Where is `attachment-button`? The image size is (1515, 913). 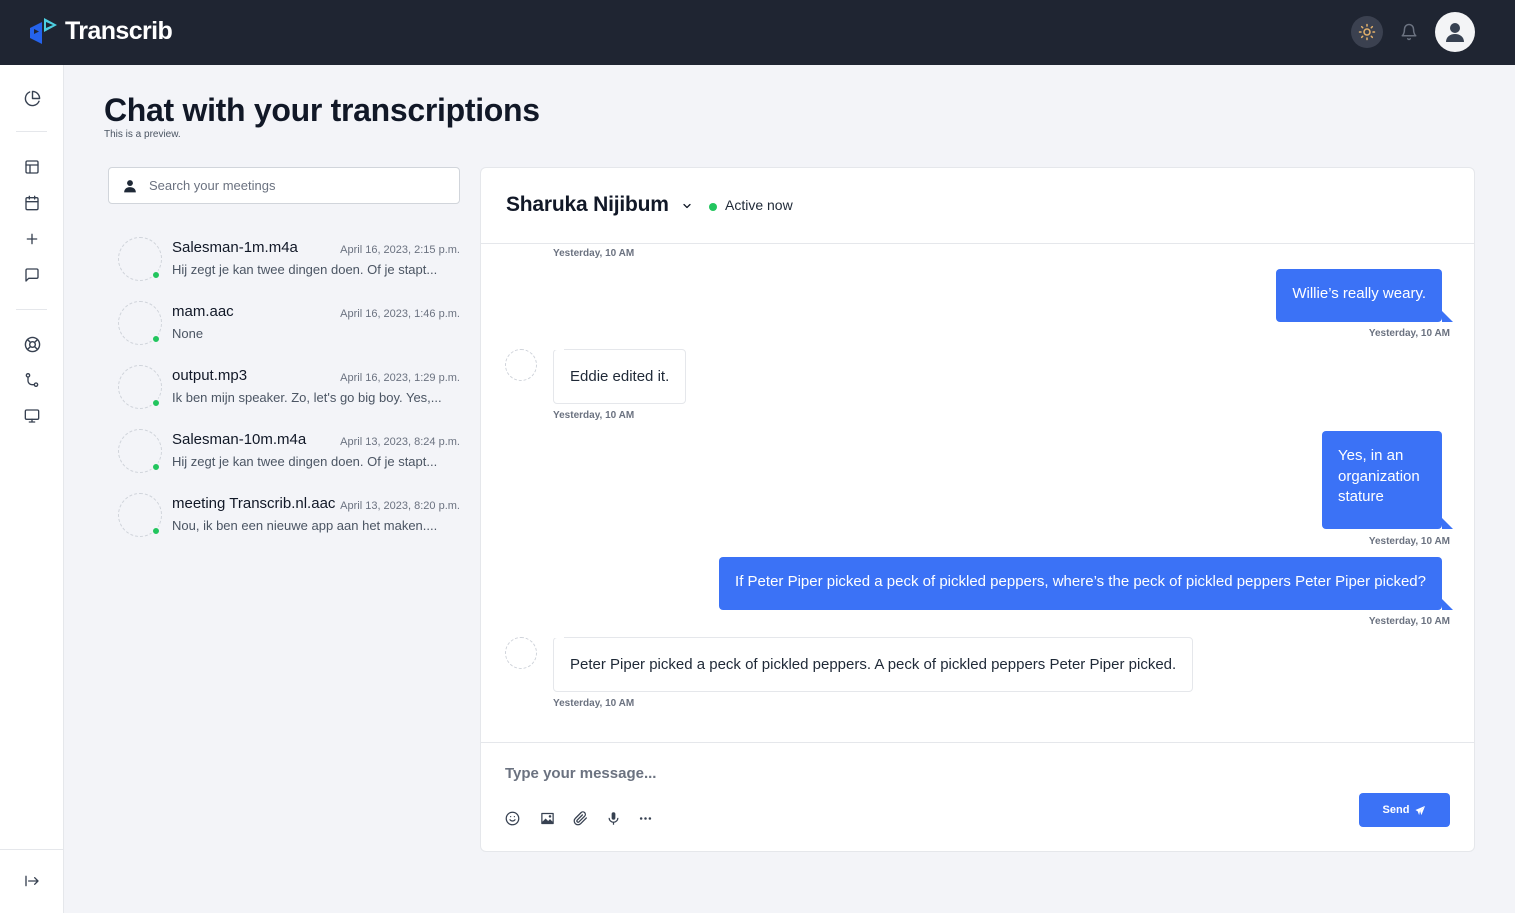 attachment-button is located at coordinates (580, 818).